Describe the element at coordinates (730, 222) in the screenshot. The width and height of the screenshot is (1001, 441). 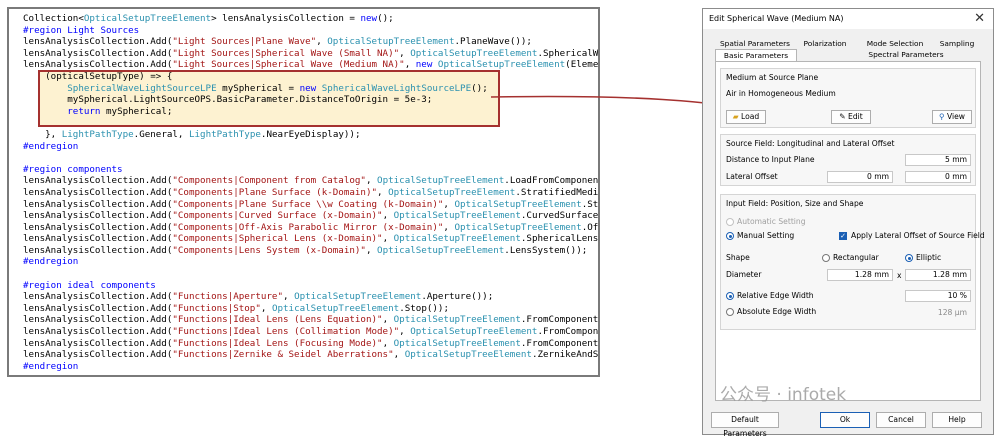
I see `automatic-setting-radio` at that location.